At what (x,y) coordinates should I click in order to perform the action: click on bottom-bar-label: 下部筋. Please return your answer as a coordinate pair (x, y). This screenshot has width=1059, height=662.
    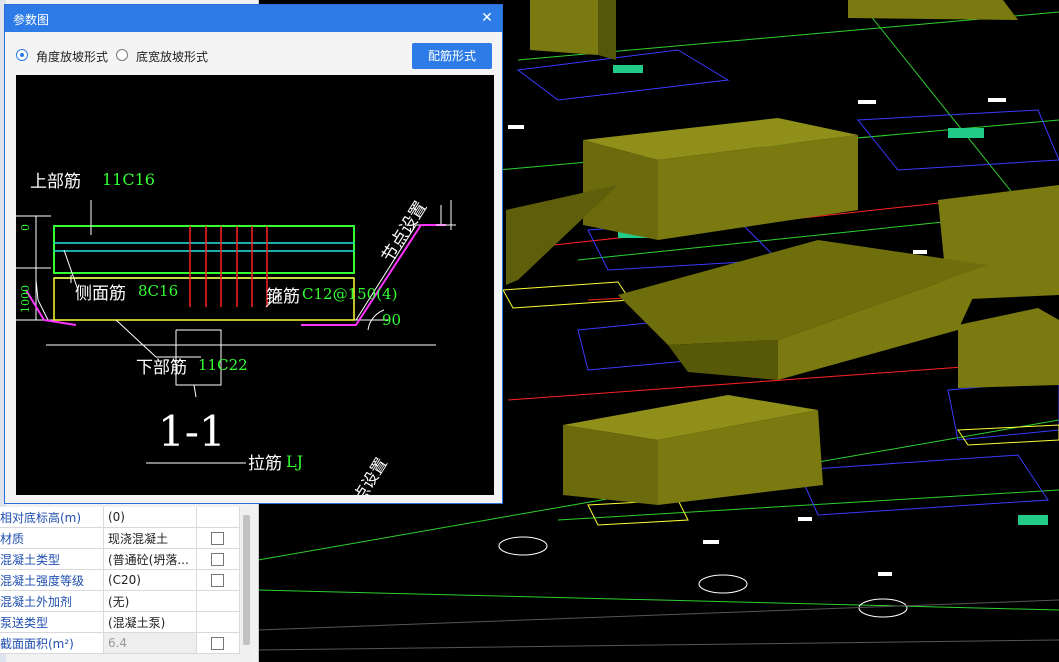
    Looking at the image, I should click on (161, 368).